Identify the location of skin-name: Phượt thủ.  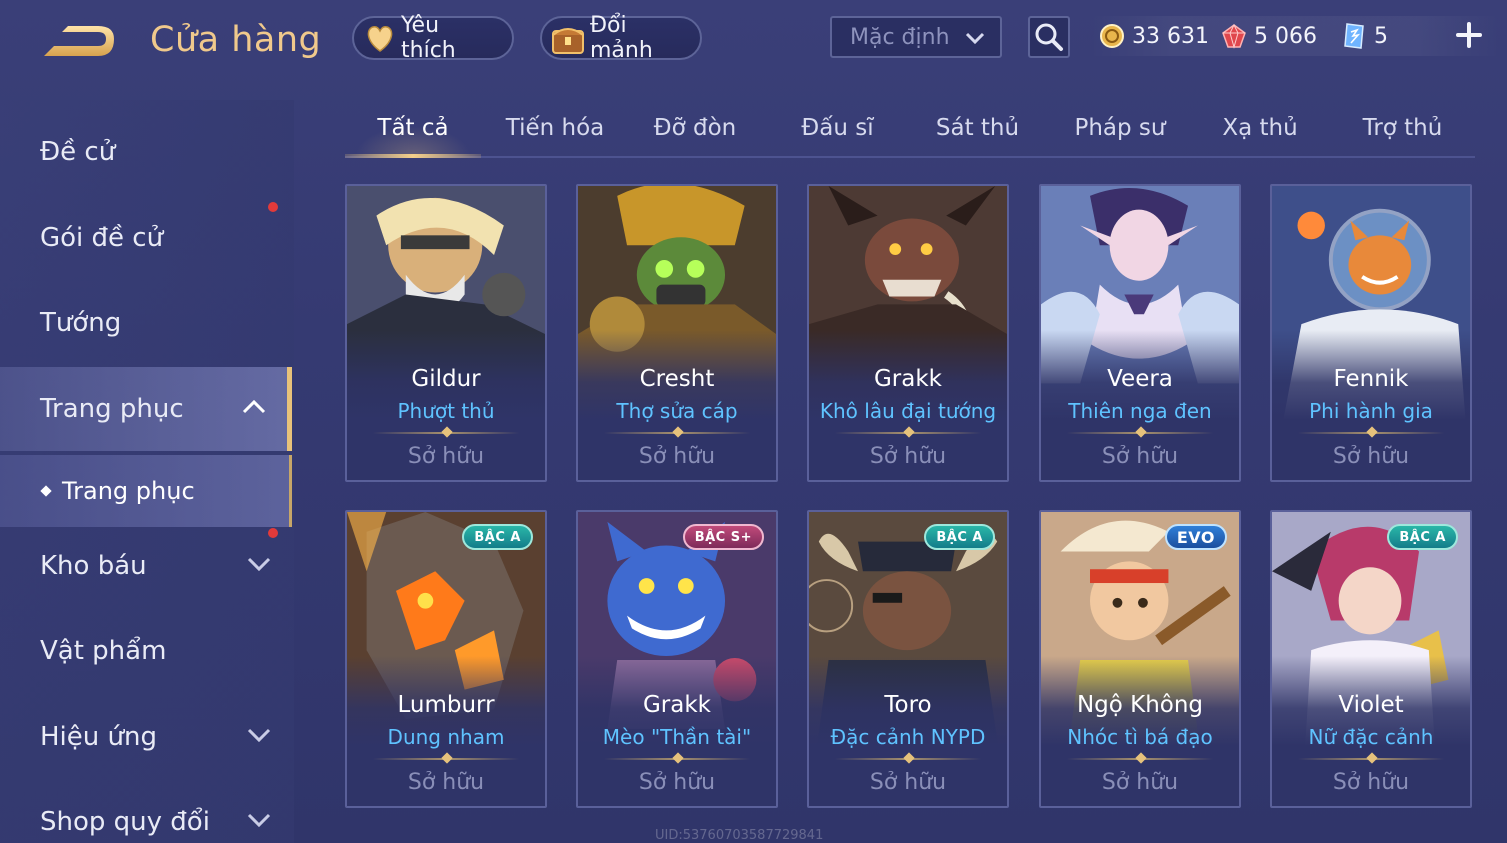
(446, 411).